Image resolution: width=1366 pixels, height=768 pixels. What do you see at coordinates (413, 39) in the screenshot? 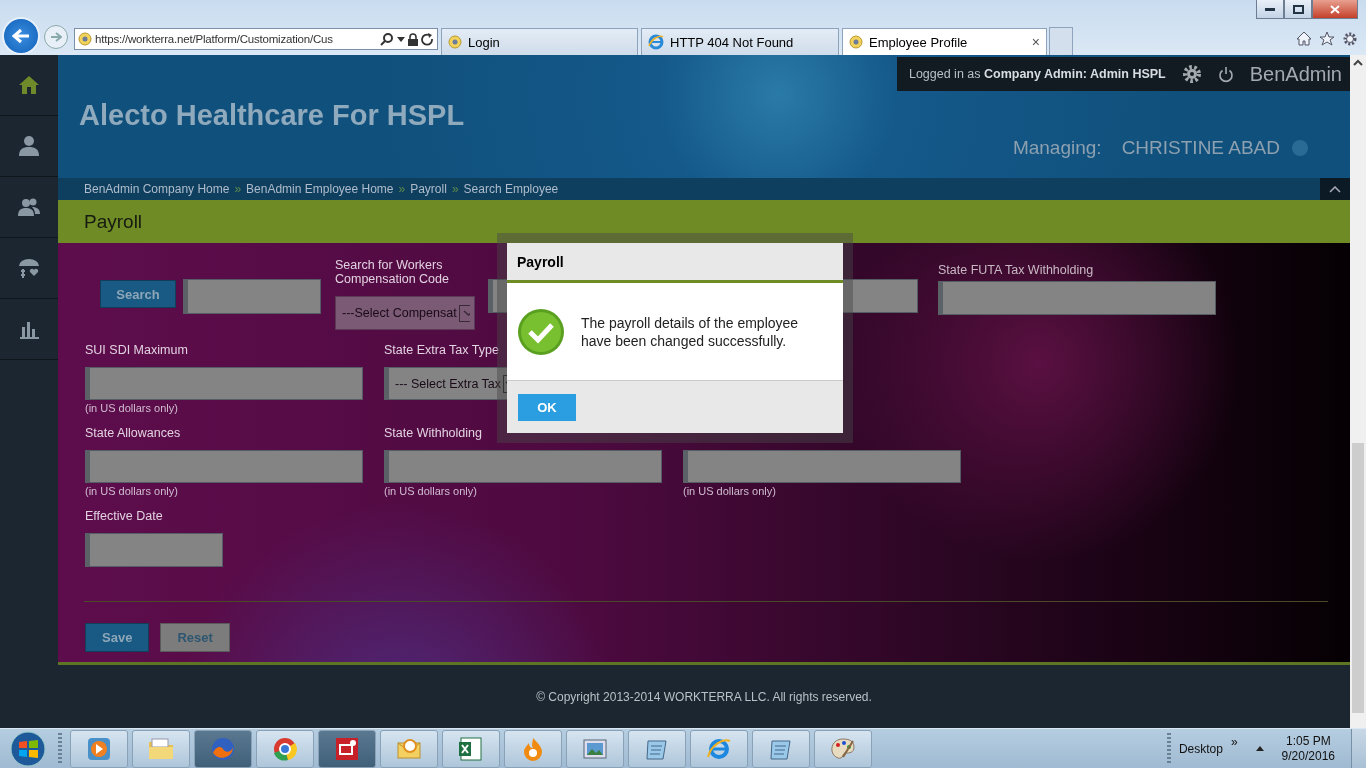
I see `lock-icon` at bounding box center [413, 39].